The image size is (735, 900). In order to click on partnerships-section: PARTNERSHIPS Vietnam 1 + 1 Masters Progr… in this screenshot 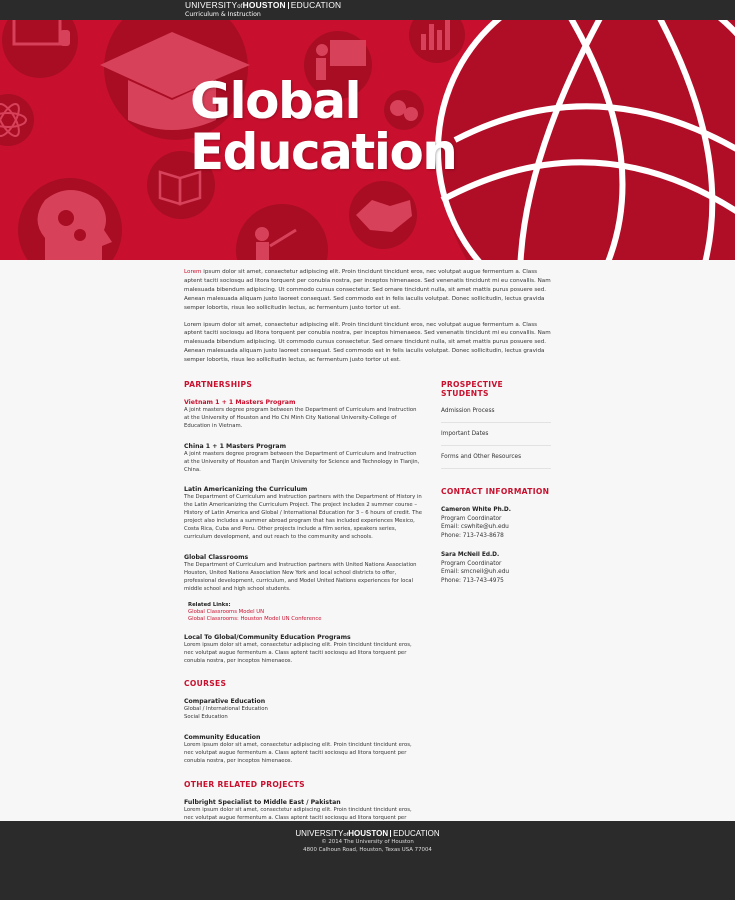, I will do `click(303, 522)`.